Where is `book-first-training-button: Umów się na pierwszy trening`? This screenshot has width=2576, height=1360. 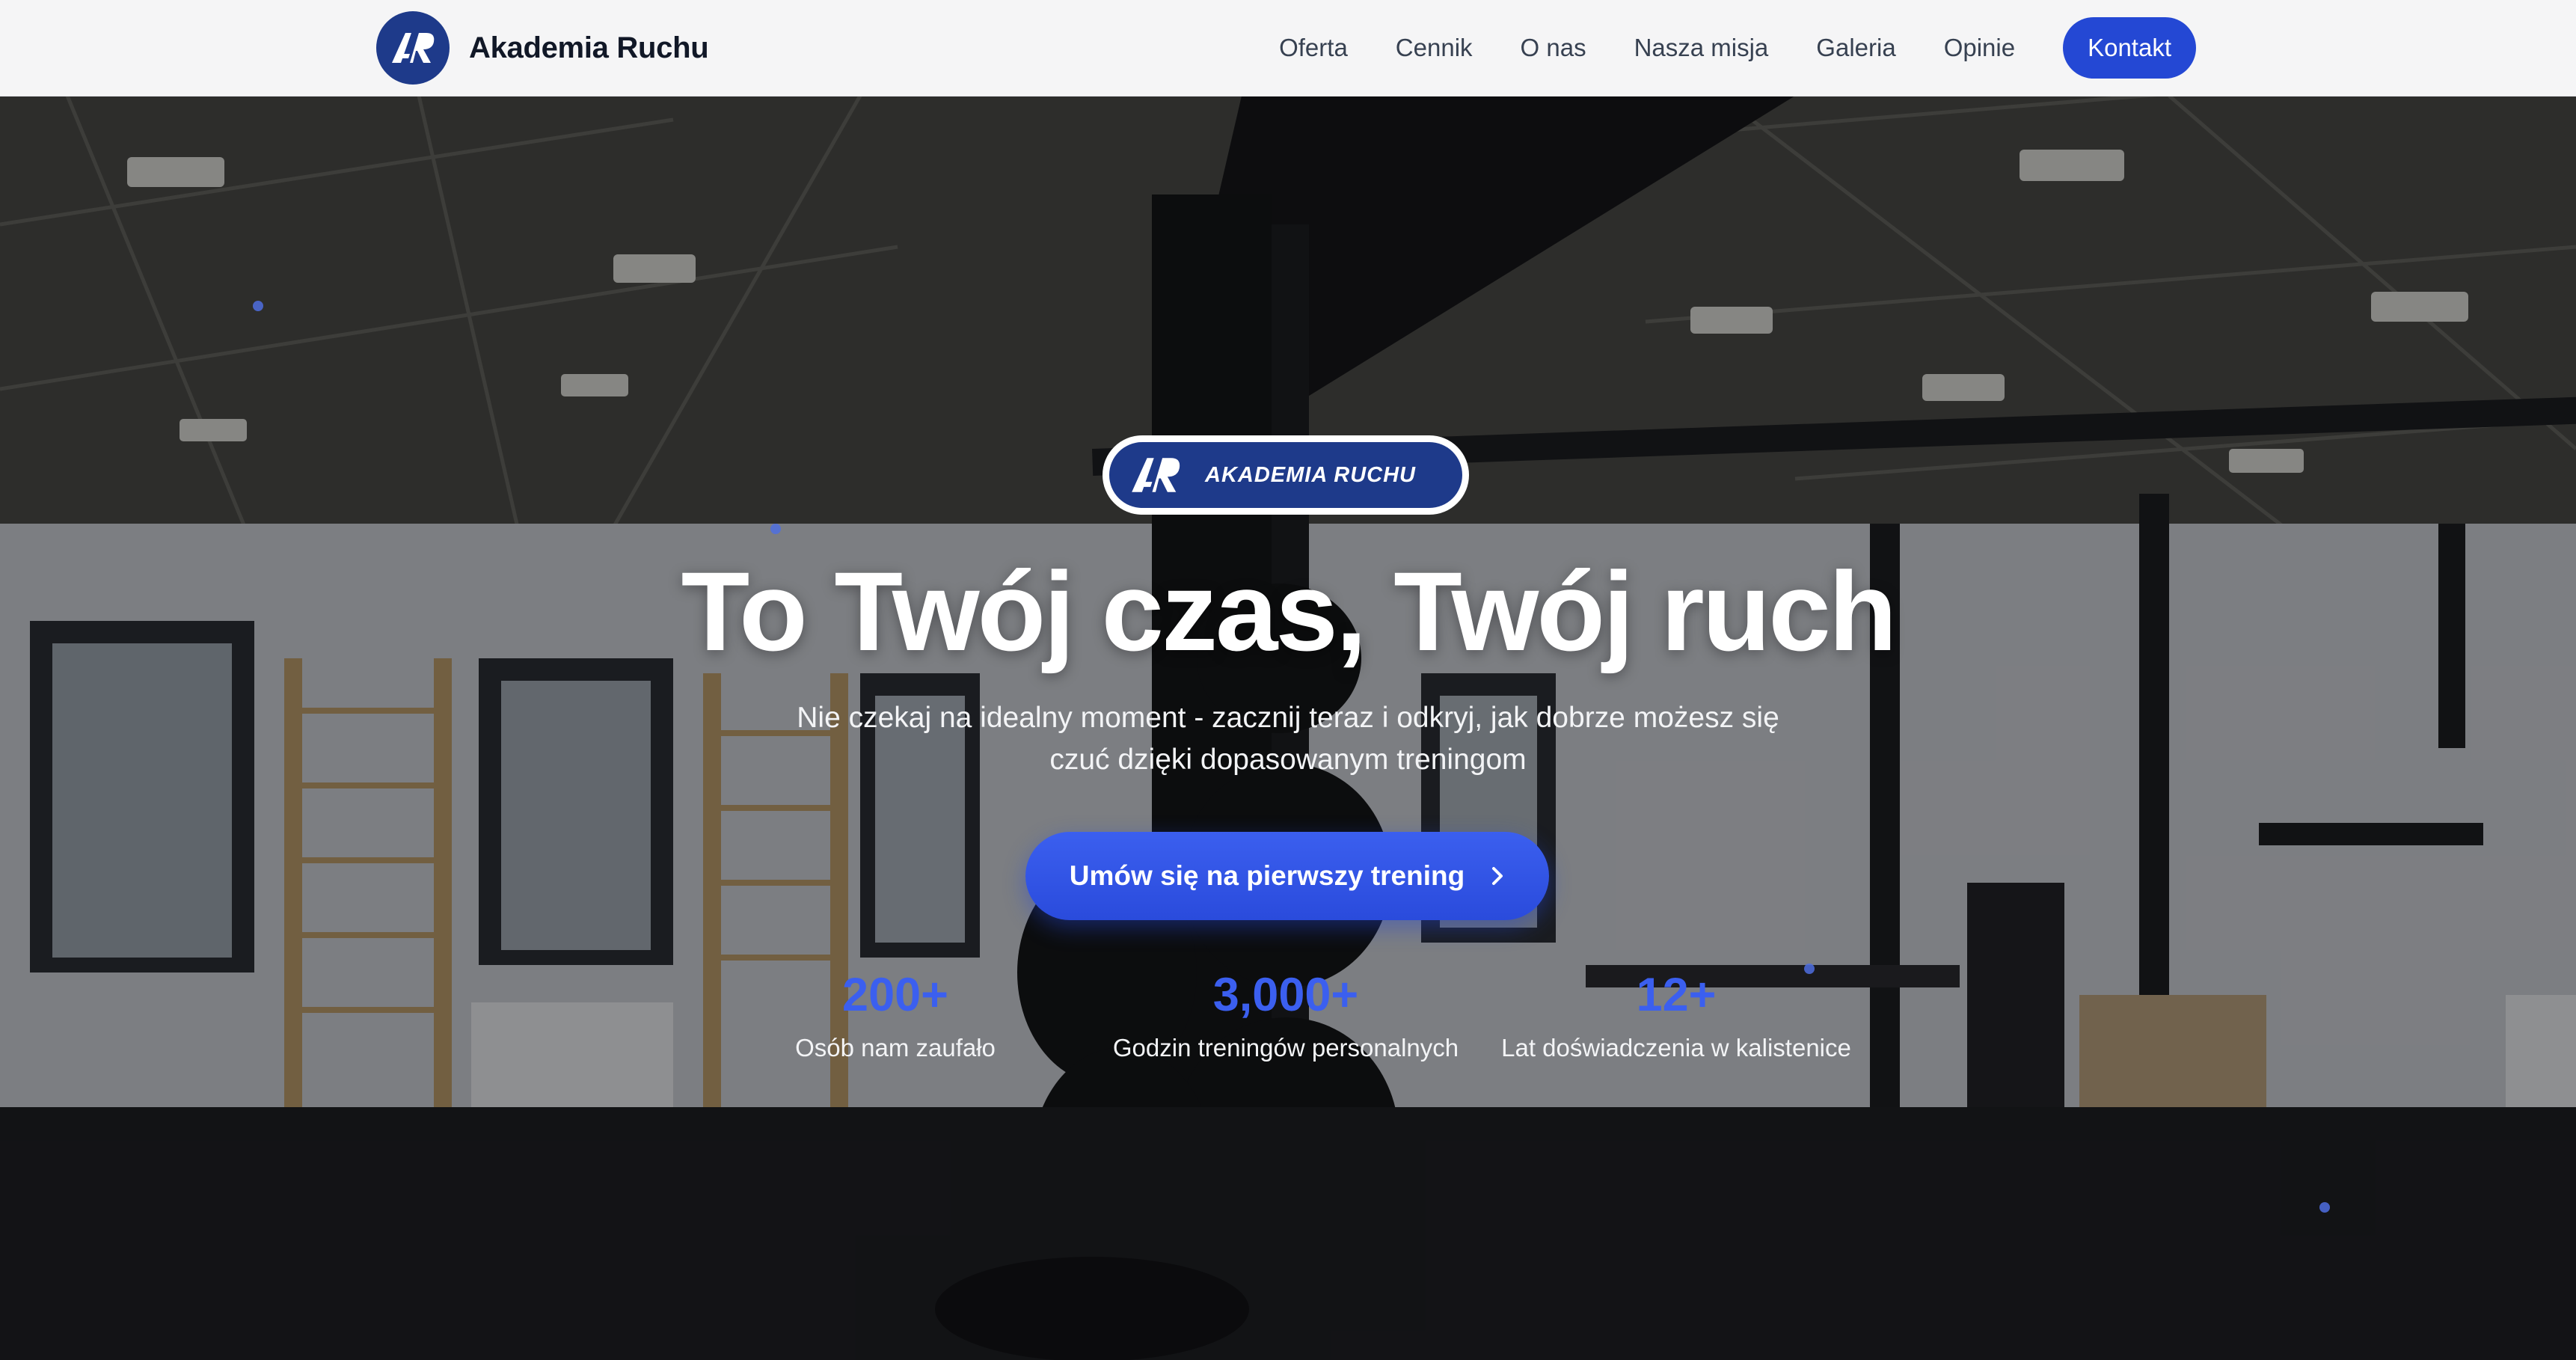 book-first-training-button: Umów się na pierwszy trening is located at coordinates (1287, 876).